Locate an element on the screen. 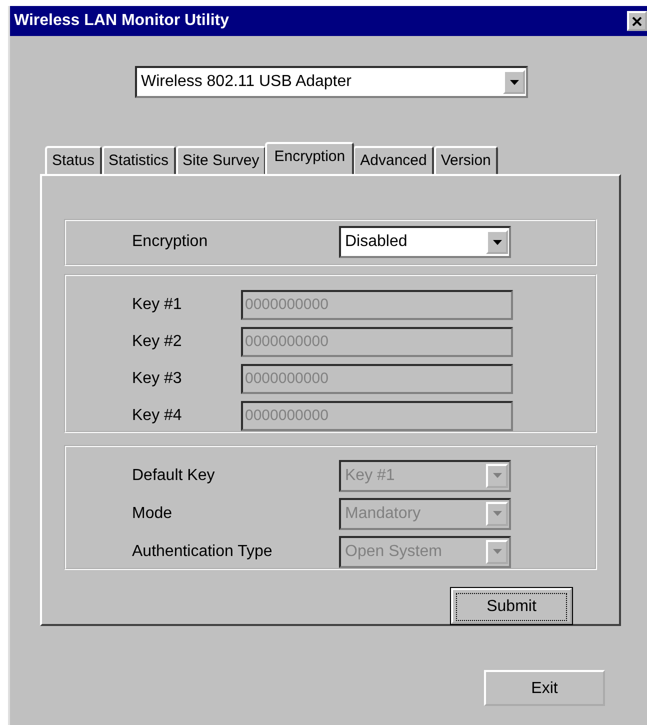 The width and height of the screenshot is (647, 725). tab: Version is located at coordinates (466, 160).